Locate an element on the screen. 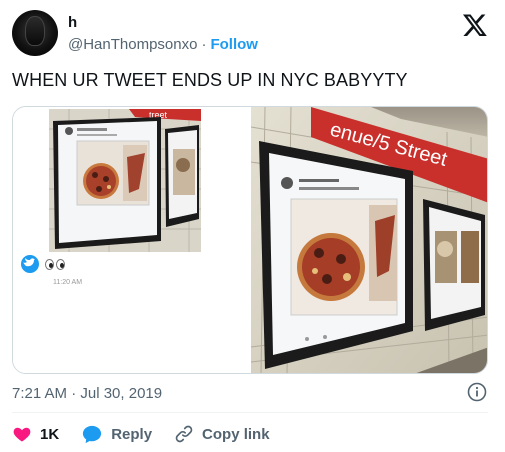 Image resolution: width=505 pixels, height=452 pixels. user-handle: @HanThompsonxo is located at coordinates (132, 44).